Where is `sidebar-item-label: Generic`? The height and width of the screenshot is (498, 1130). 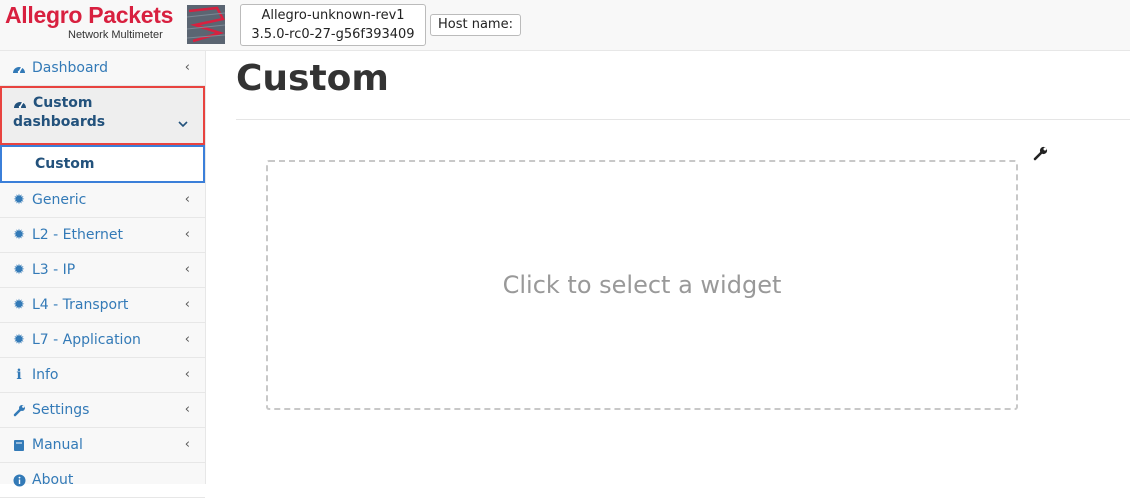 sidebar-item-label: Generic is located at coordinates (59, 200).